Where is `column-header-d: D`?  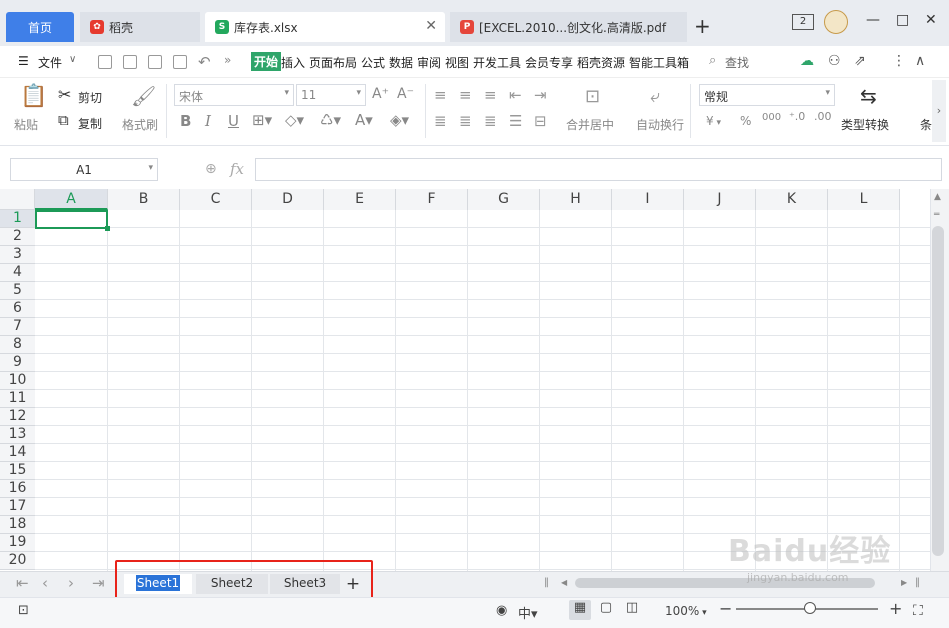 column-header-d: D is located at coordinates (288, 199).